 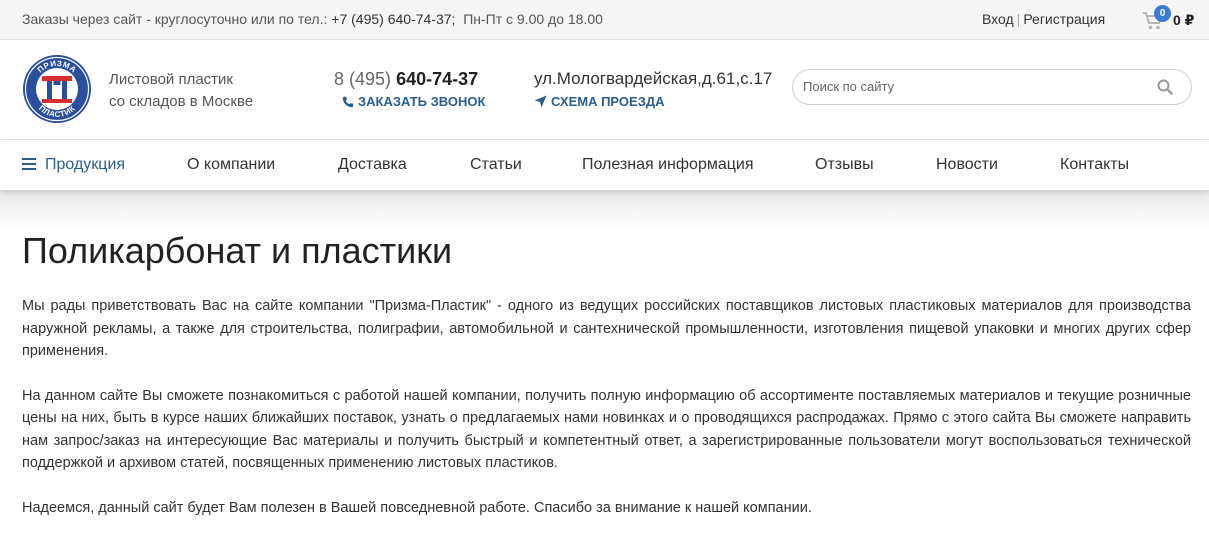 I want to click on route-label: Схема проезда, so click(x=608, y=101).